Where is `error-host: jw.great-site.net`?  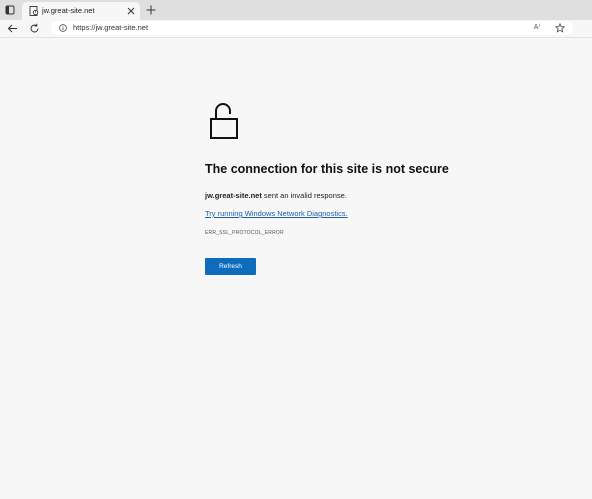
error-host: jw.great-site.net is located at coordinates (233, 195).